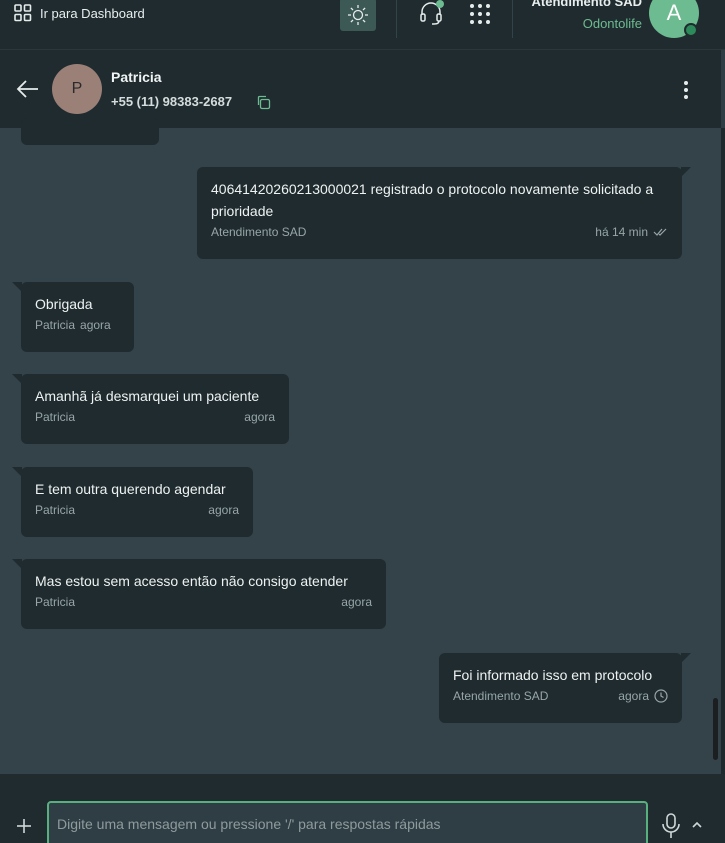 This screenshot has height=843, width=725. What do you see at coordinates (553, 675) in the screenshot?
I see `message-text: Foi informado isso em protocolo` at bounding box center [553, 675].